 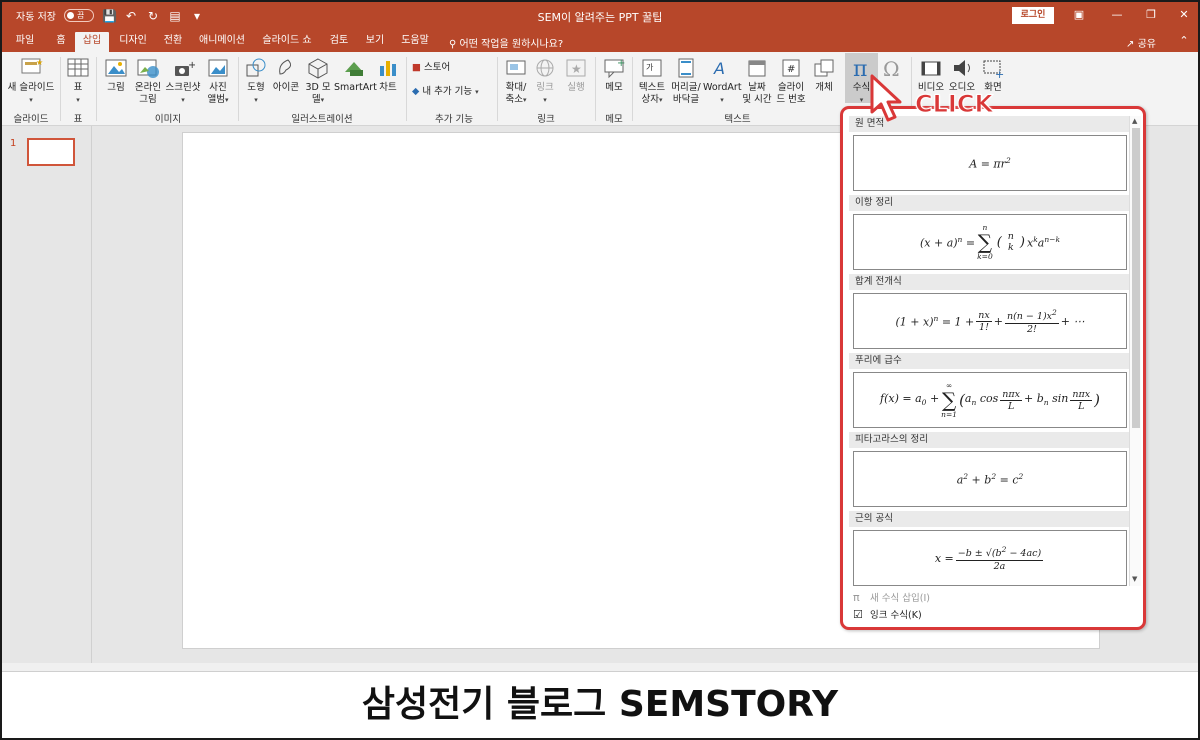 I want to click on slide-thumbnail, so click(x=51, y=152).